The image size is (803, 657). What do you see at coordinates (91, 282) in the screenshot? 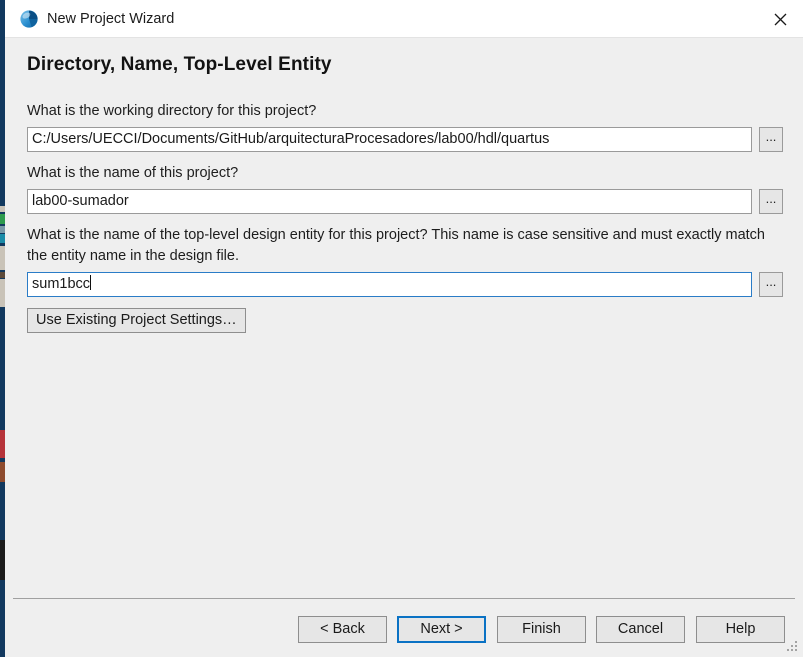
I see `text-caret` at bounding box center [91, 282].